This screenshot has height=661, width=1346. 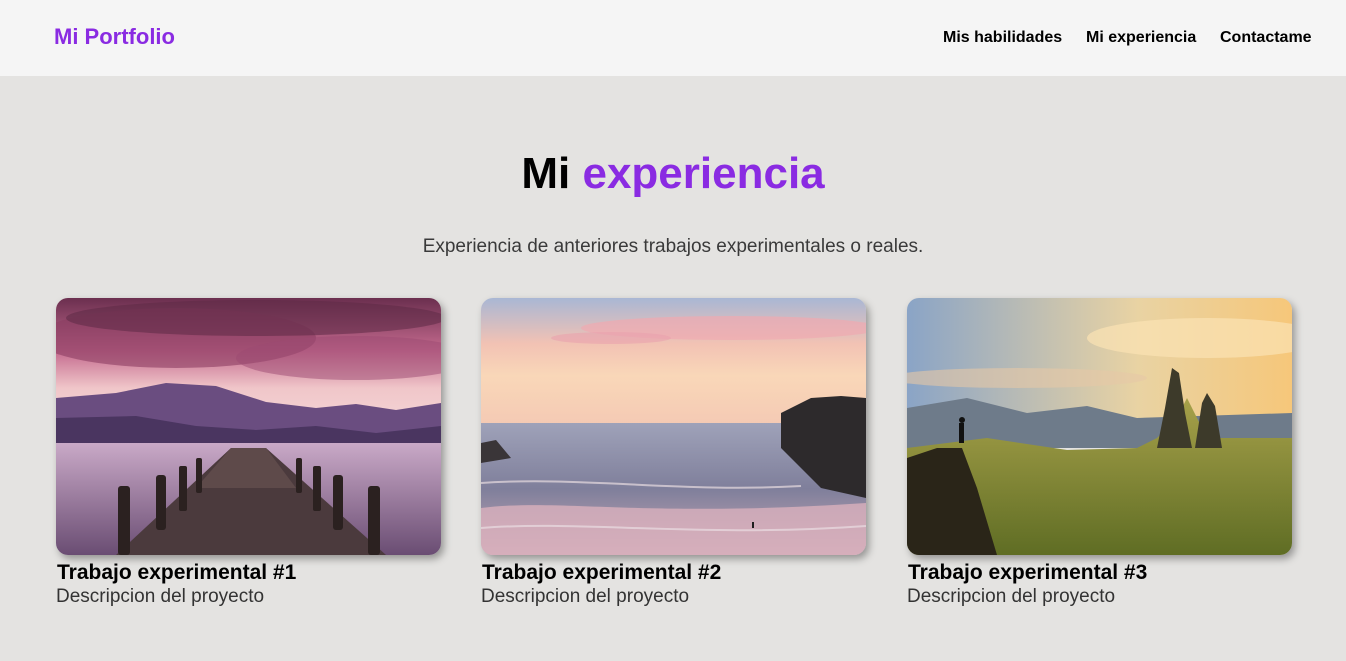 I want to click on project-title: Trabajo experimental #2, so click(x=602, y=572).